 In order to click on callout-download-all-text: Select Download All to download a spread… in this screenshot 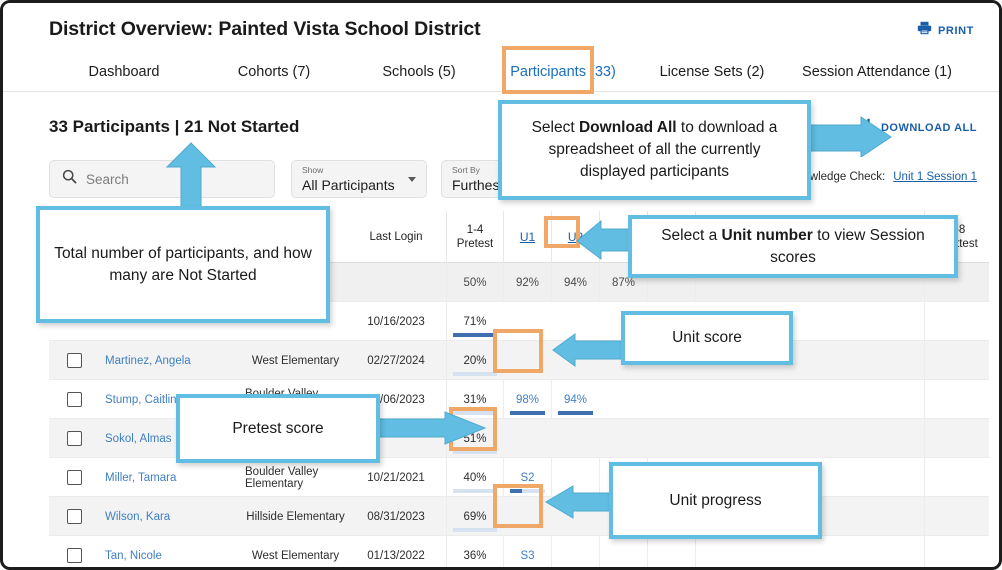, I will do `click(654, 150)`.